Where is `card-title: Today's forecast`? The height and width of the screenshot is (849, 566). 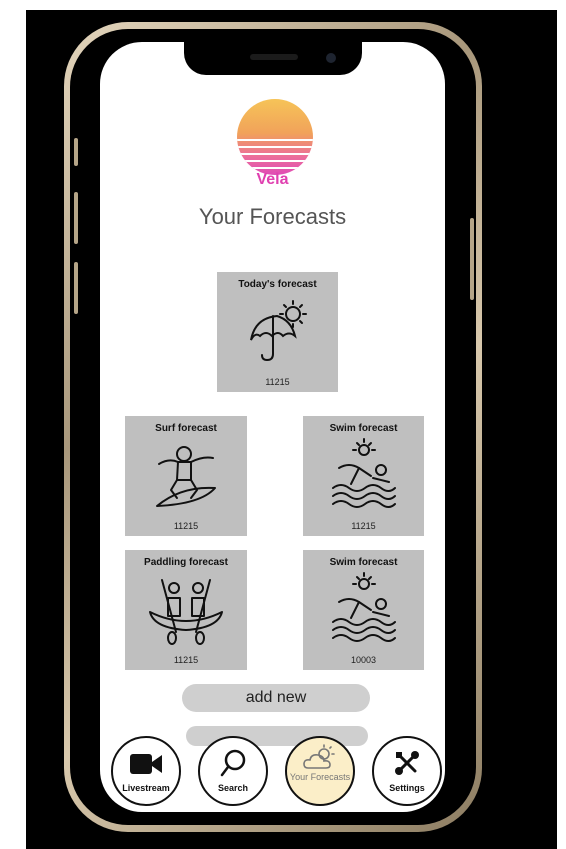
card-title: Today's forecast is located at coordinates (277, 284).